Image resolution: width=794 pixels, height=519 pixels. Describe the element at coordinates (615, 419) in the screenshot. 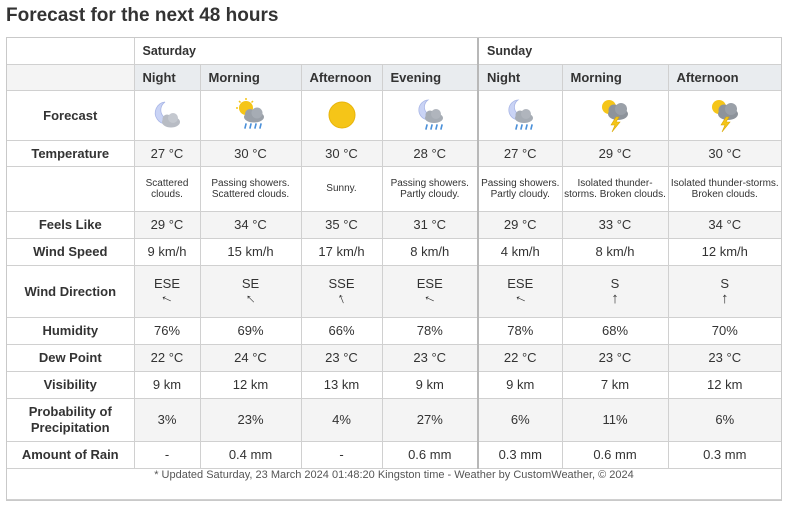

I see `precipitation-probability-cell: 11%` at that location.